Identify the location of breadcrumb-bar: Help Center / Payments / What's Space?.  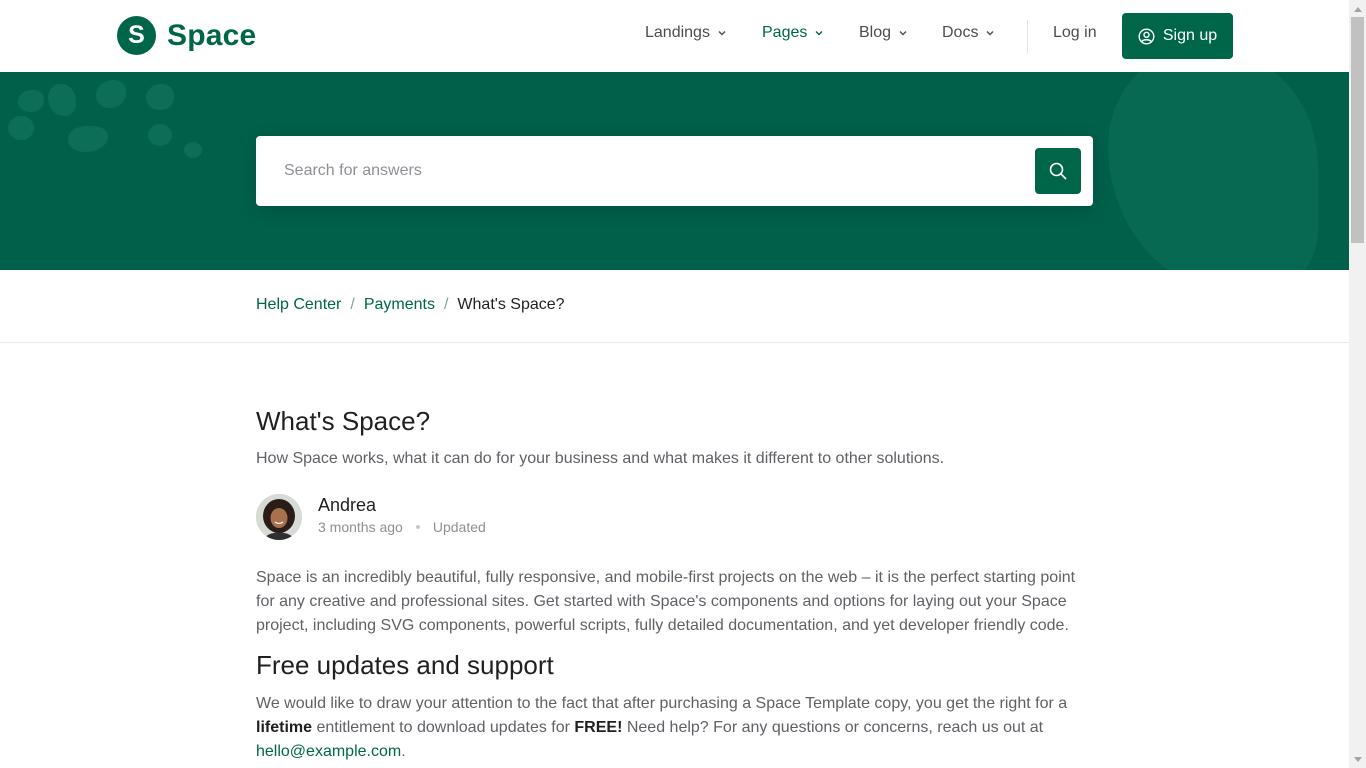
(674, 306).